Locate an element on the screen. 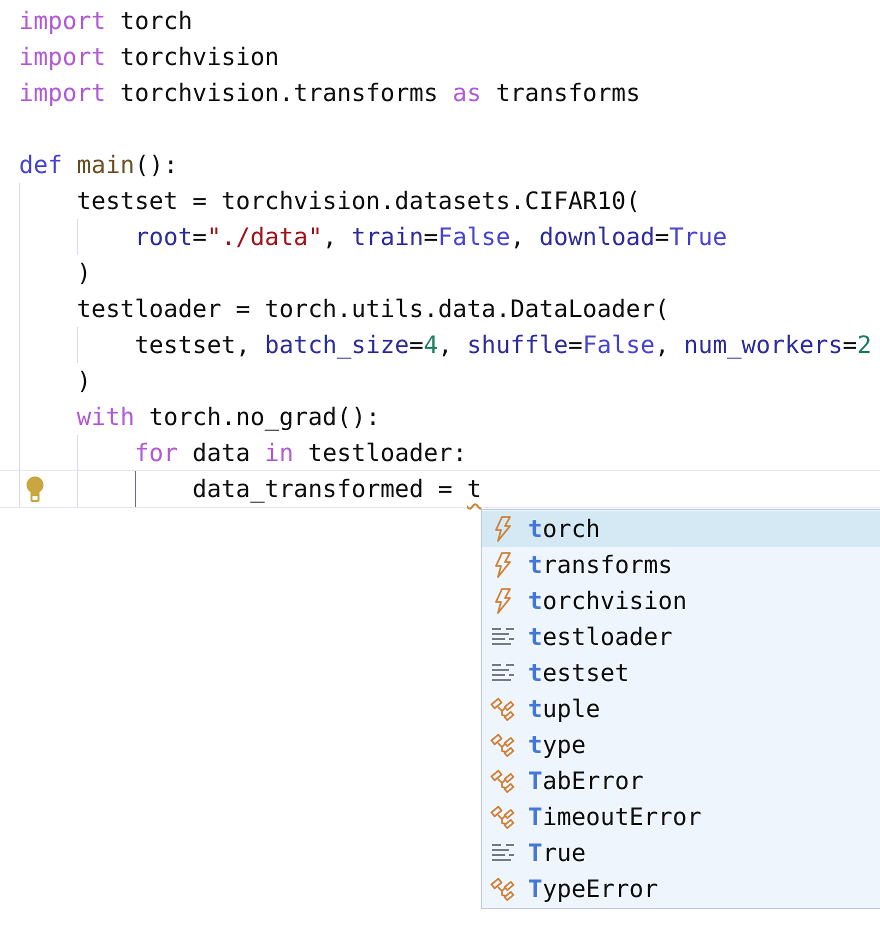 This screenshot has height=928, width=880. completion-item: type is located at coordinates (681, 745).